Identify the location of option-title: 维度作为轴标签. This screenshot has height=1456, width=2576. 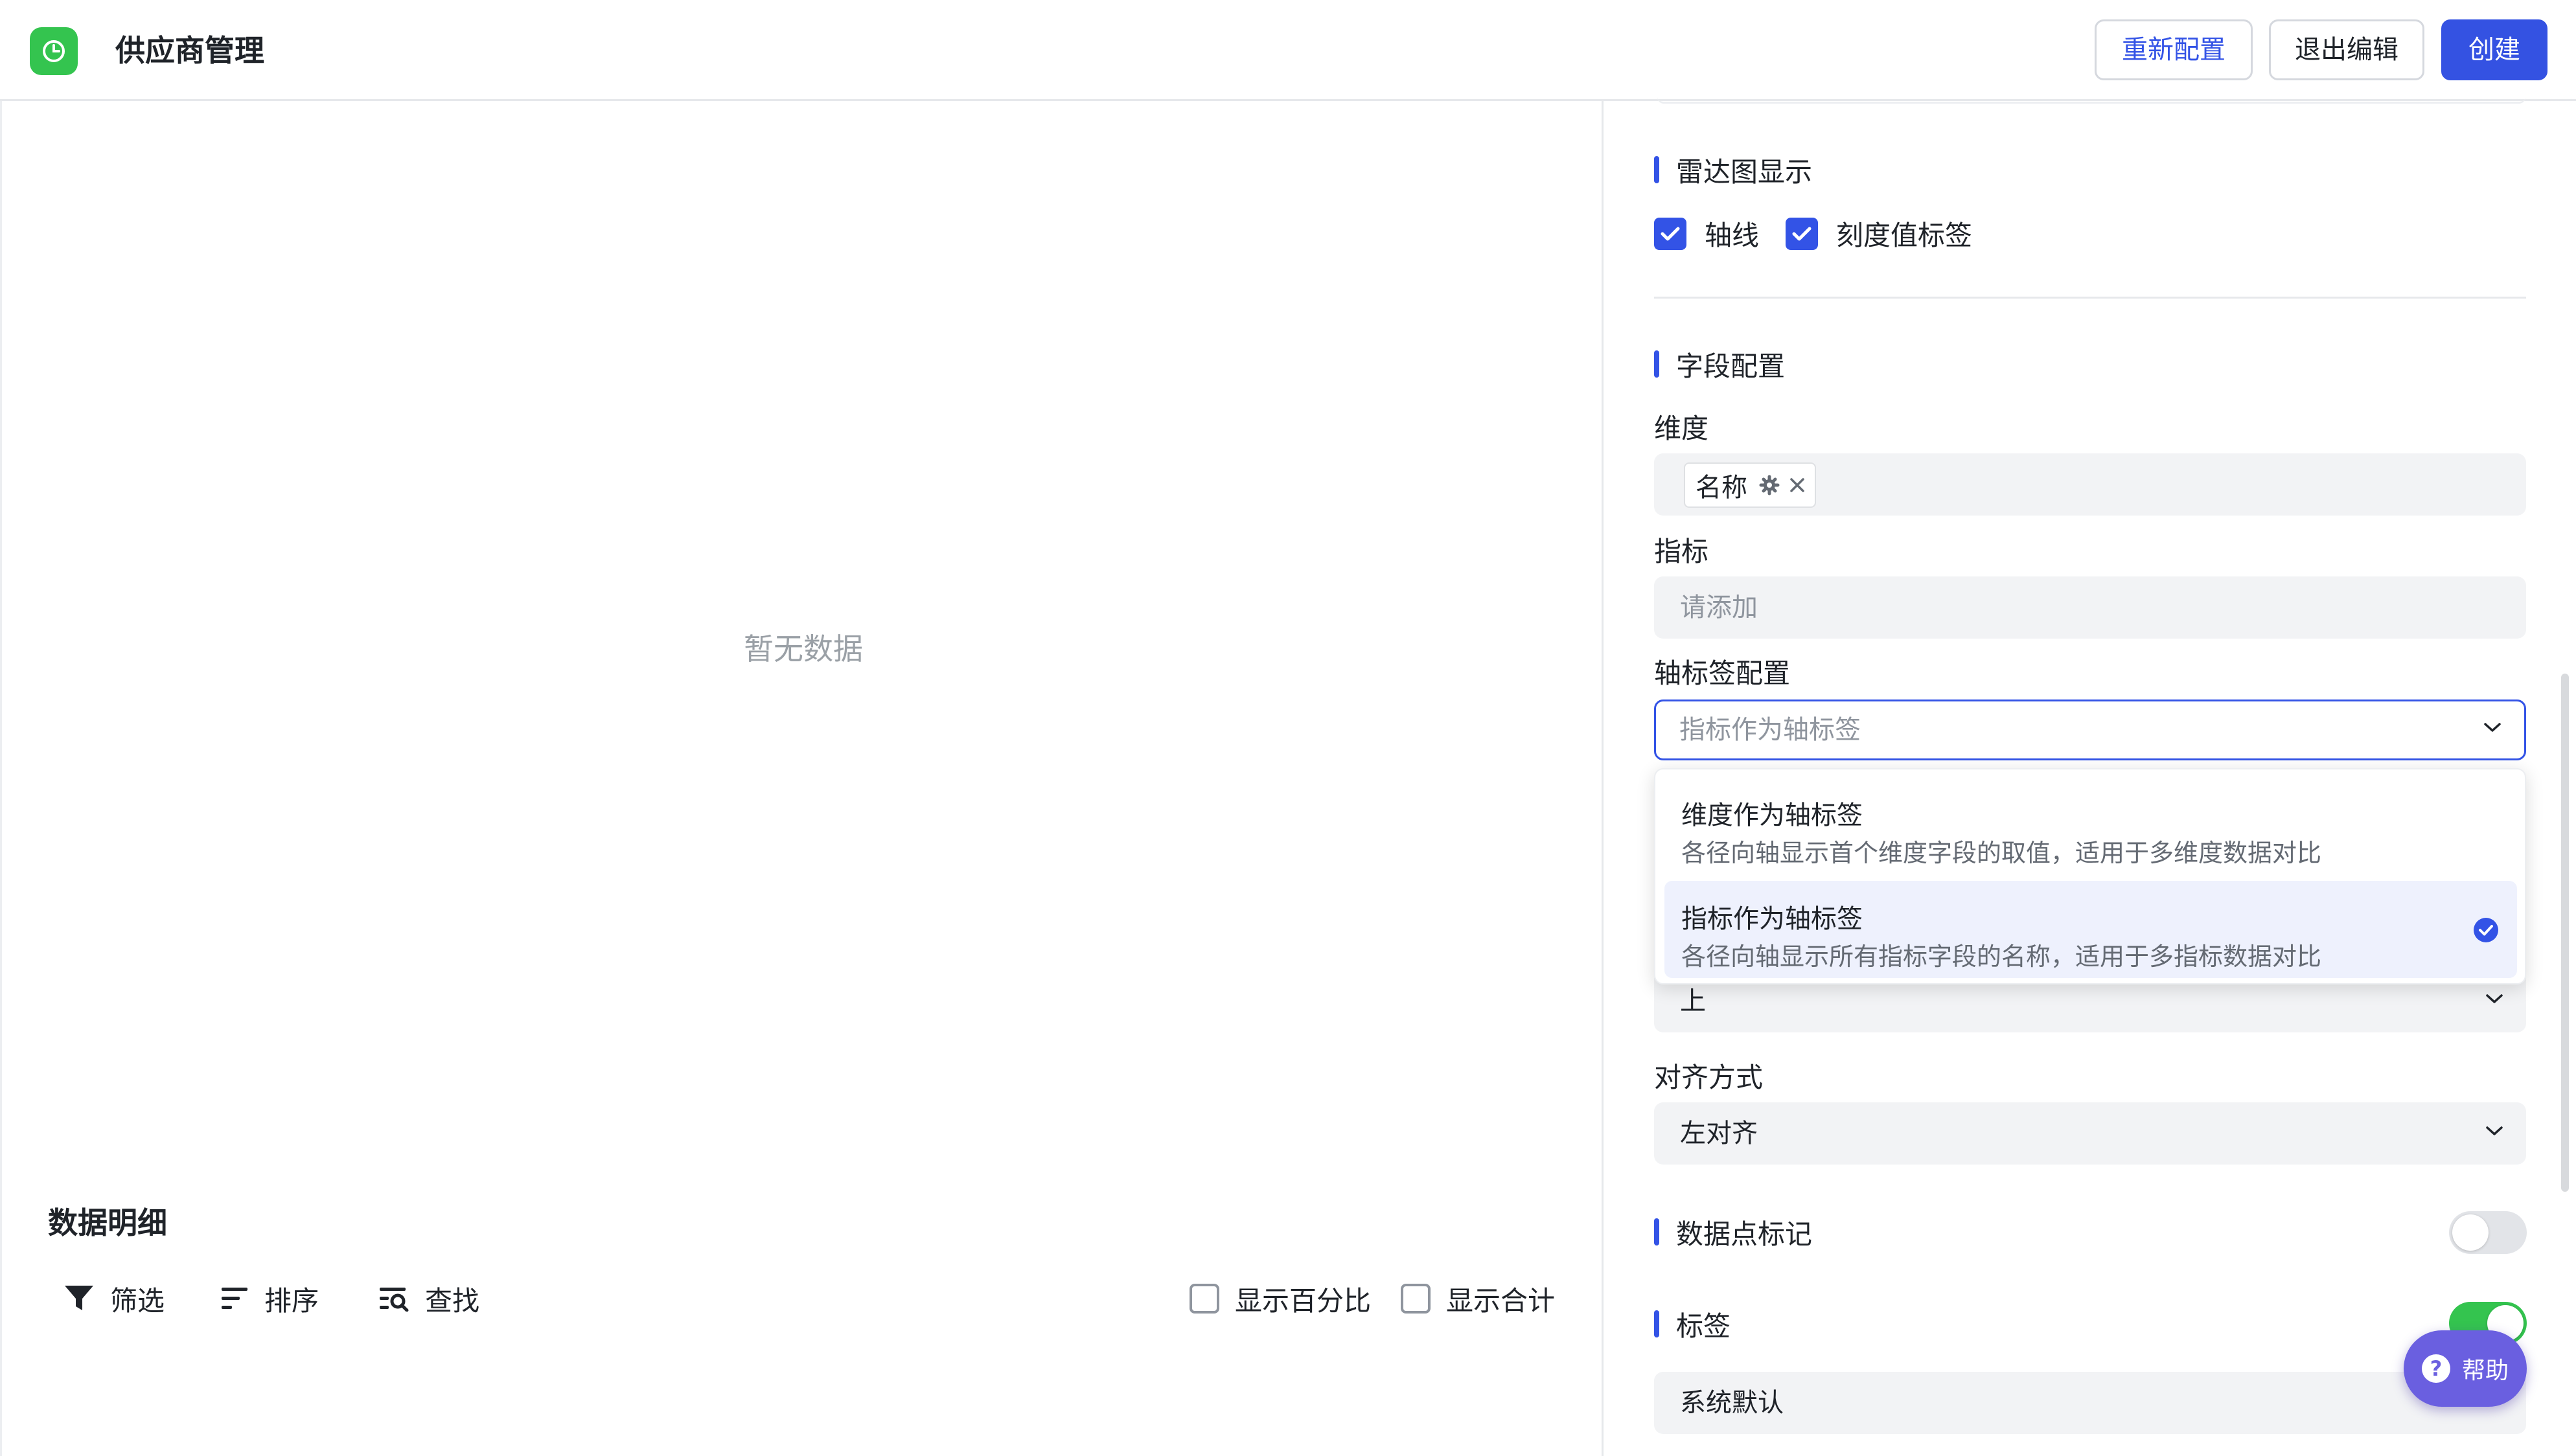
(1772, 815).